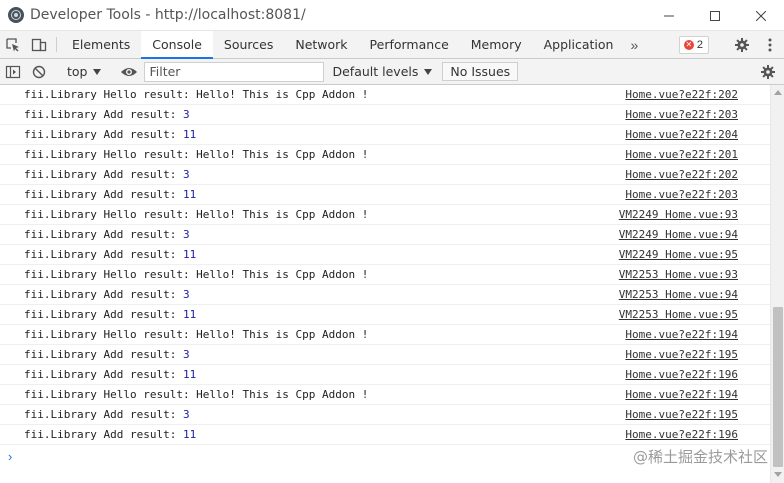 The height and width of the screenshot is (483, 784). I want to click on settings-button, so click(742, 45).